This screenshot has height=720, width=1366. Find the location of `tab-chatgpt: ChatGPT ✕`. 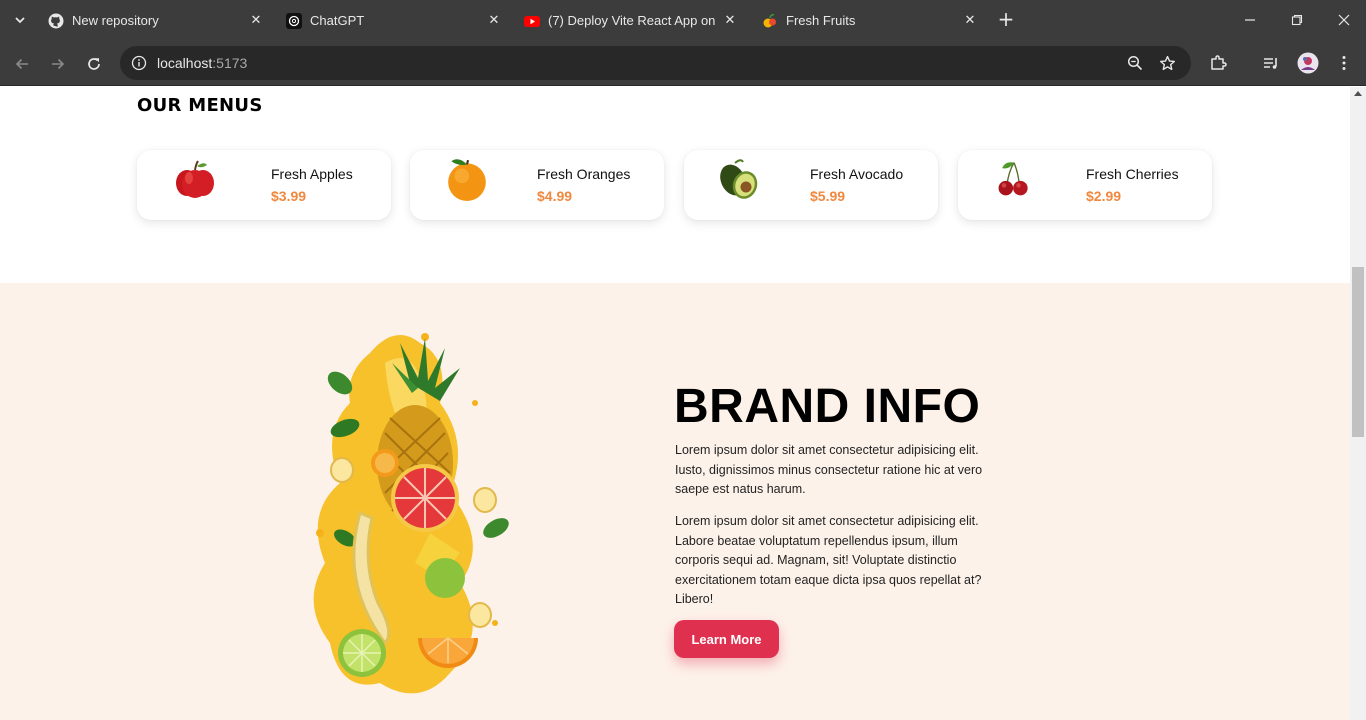

tab-chatgpt: ChatGPT ✕ is located at coordinates (394, 20).